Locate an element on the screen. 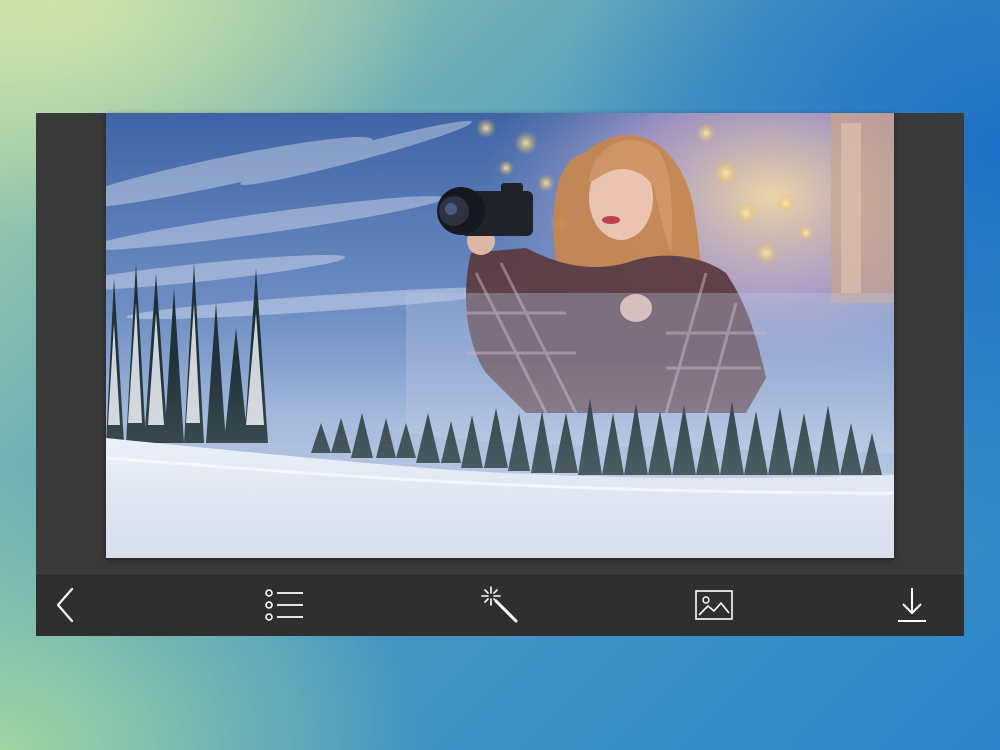 Image resolution: width=1000 pixels, height=750 pixels. bottom-toolbar is located at coordinates (500, 604).